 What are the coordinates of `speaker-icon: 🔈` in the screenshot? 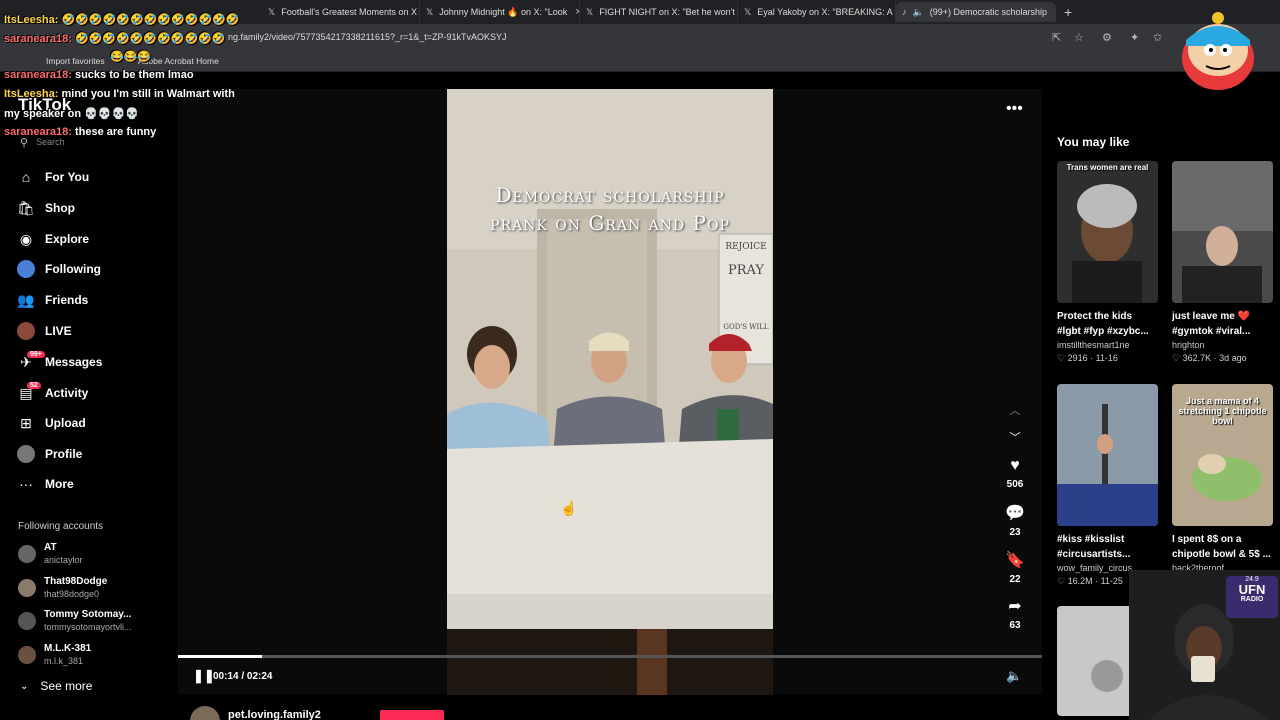 It's located at (918, 11).